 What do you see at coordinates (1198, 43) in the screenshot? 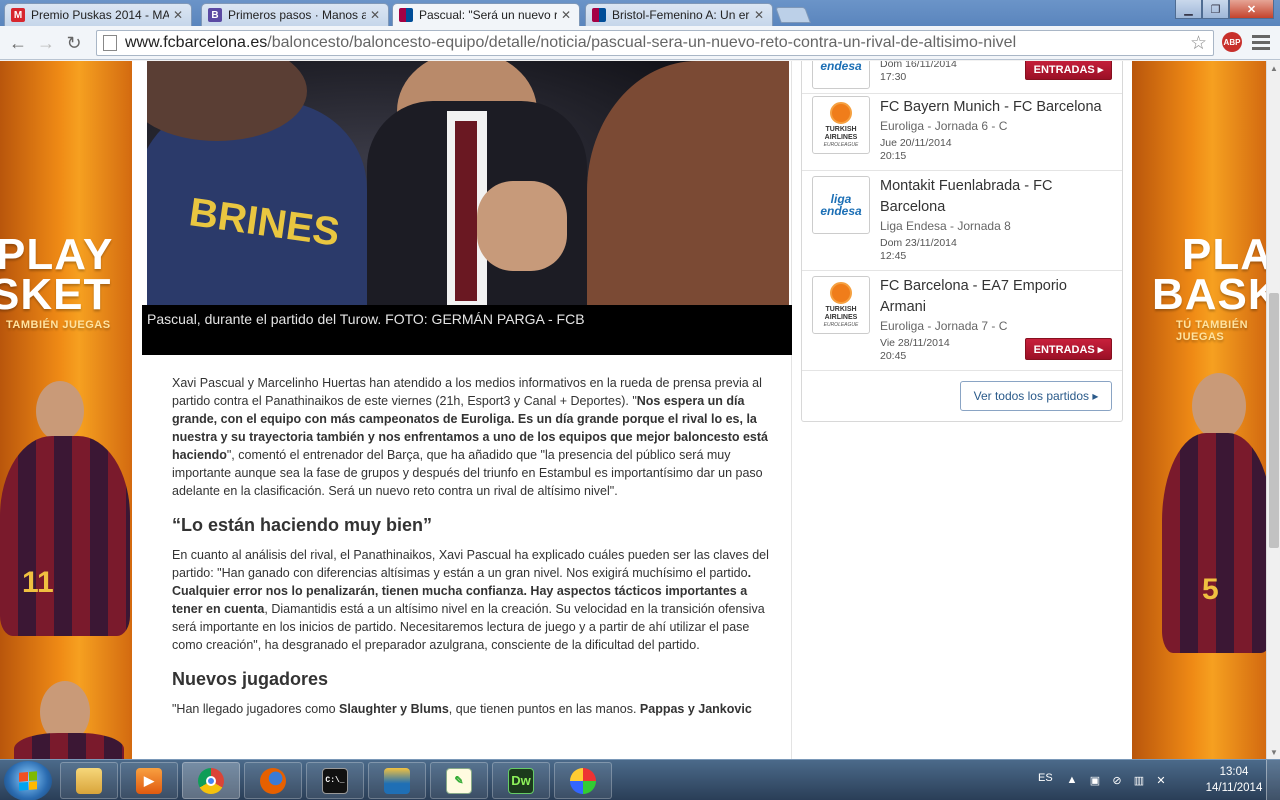
I see `bookmark-star-icon: ☆` at bounding box center [1198, 43].